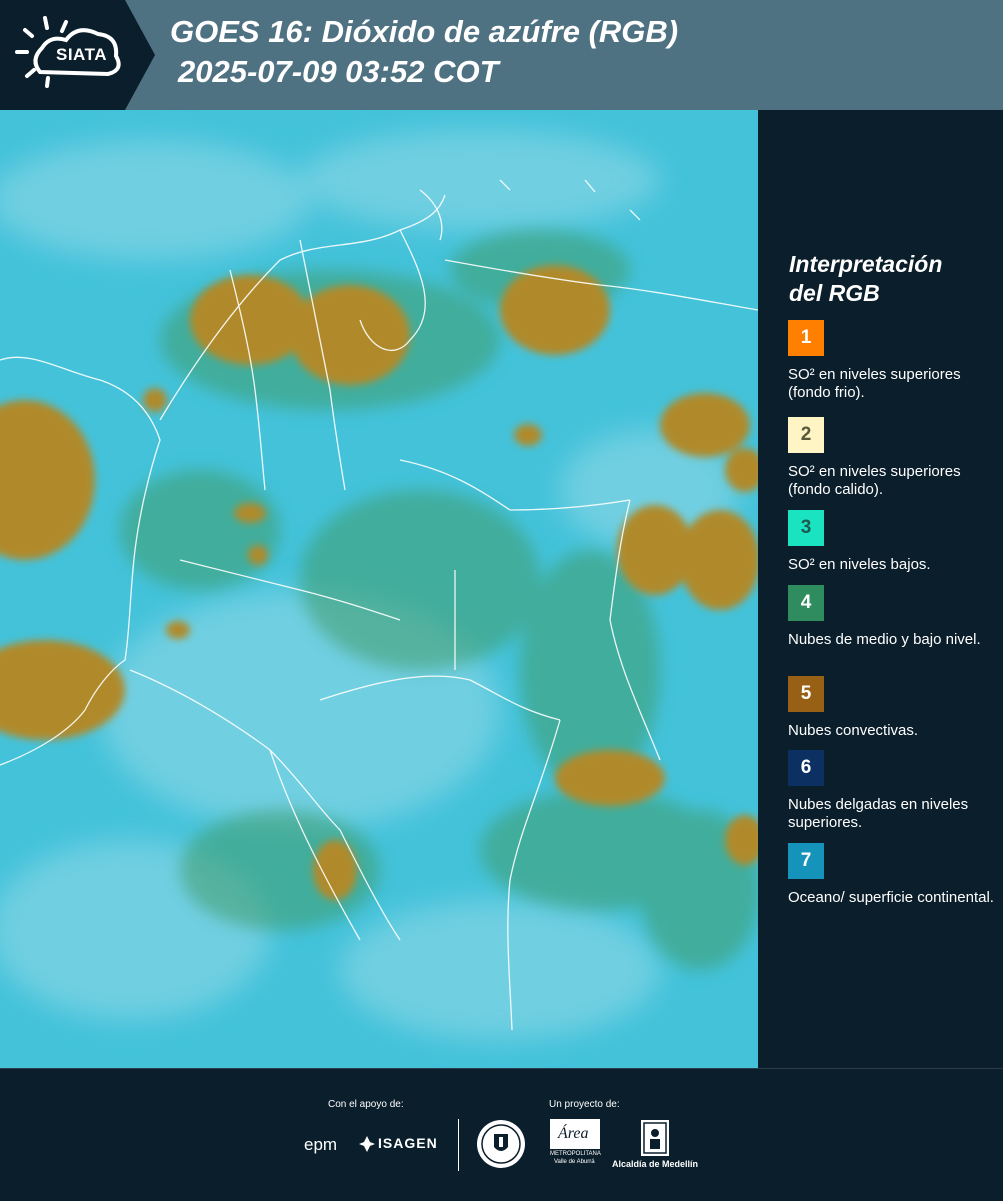 Image resolution: width=1003 pixels, height=1201 pixels. I want to click on support-label: Con el apoyo de:, so click(366, 1104).